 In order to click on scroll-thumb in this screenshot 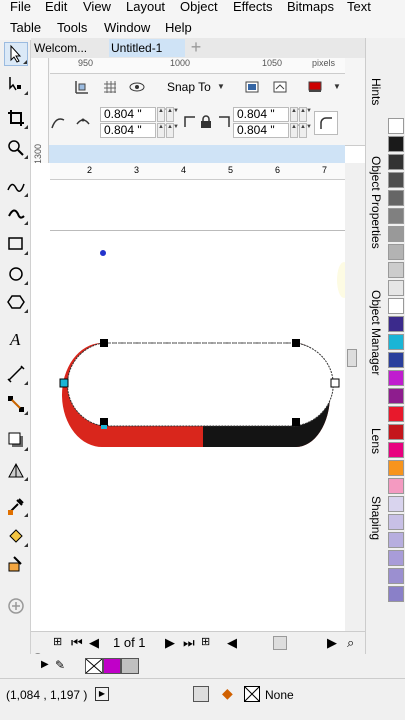, I will do `click(352, 358)`.